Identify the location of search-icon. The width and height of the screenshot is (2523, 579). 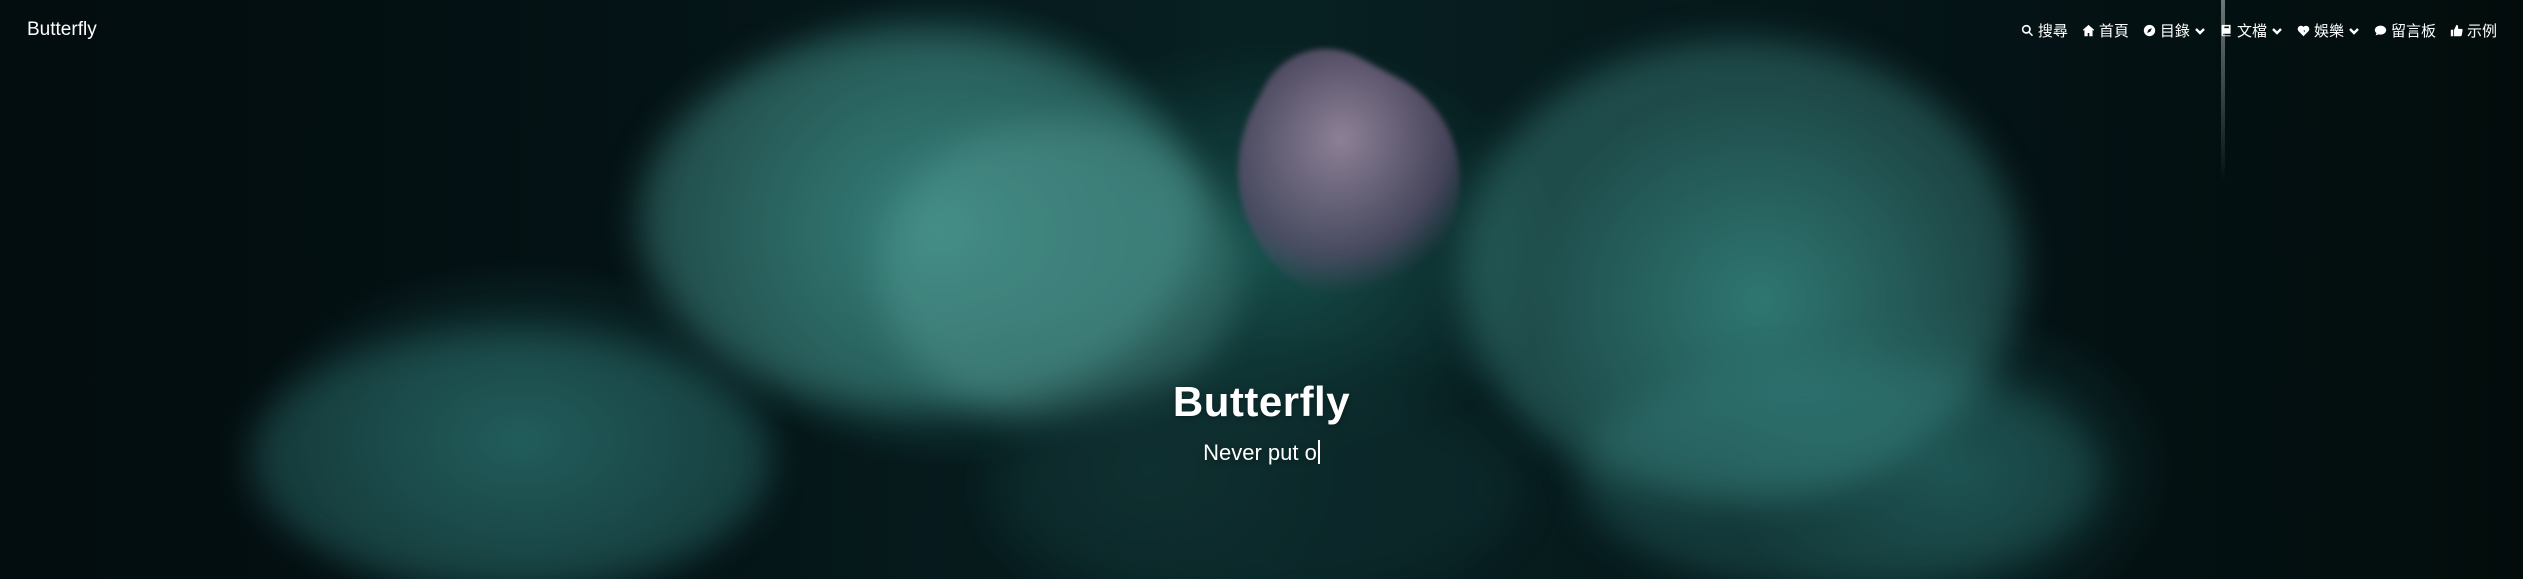
(2027, 30).